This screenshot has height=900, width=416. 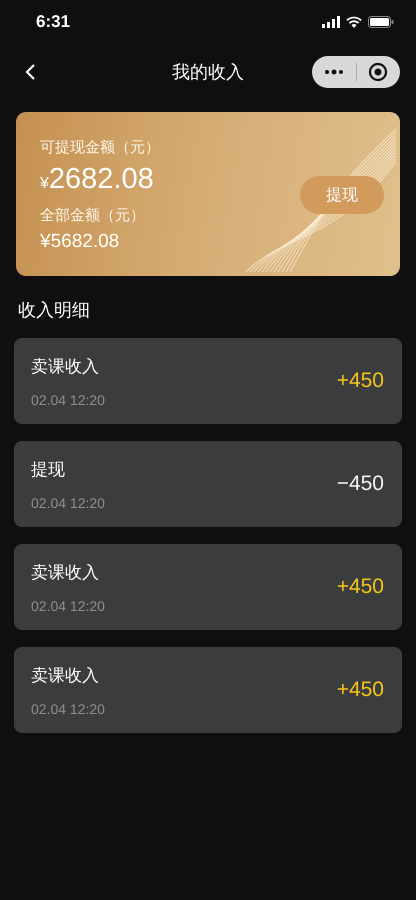 What do you see at coordinates (80, 241) in the screenshot?
I see `total-amount: ¥5682.08` at bounding box center [80, 241].